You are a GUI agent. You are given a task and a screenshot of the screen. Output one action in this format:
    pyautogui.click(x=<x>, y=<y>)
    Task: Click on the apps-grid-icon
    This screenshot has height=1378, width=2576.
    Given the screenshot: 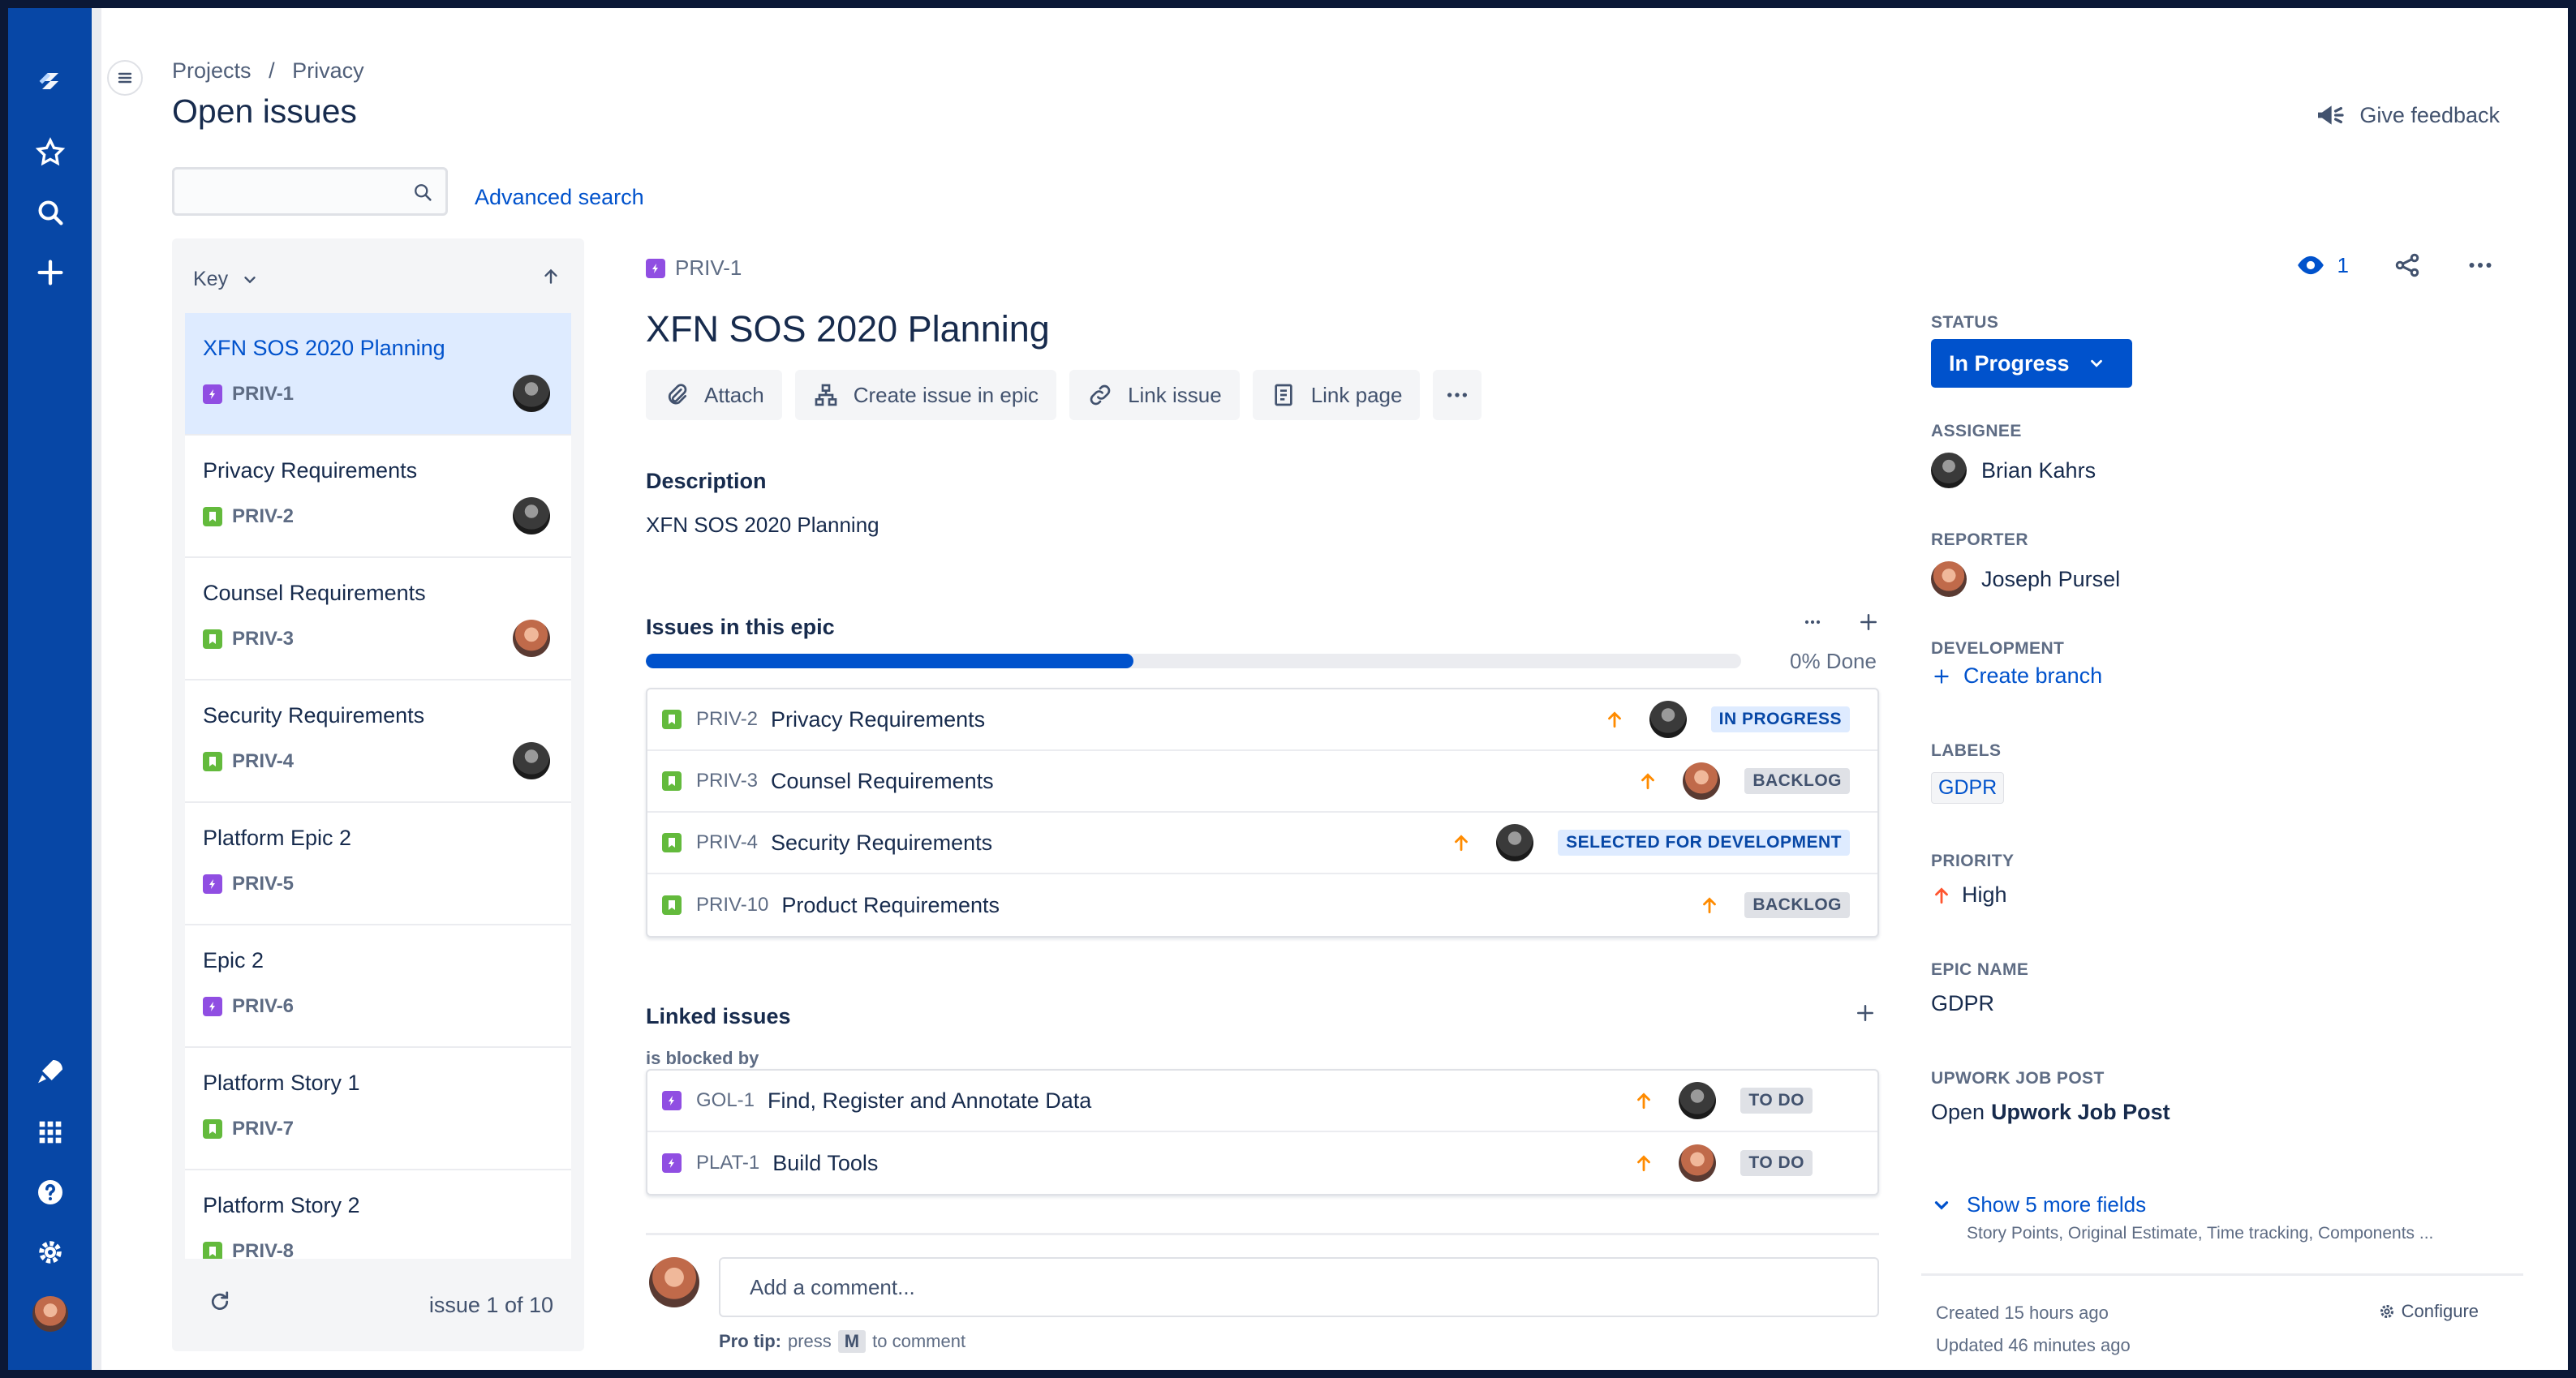 What is the action you would take?
    pyautogui.click(x=50, y=1132)
    